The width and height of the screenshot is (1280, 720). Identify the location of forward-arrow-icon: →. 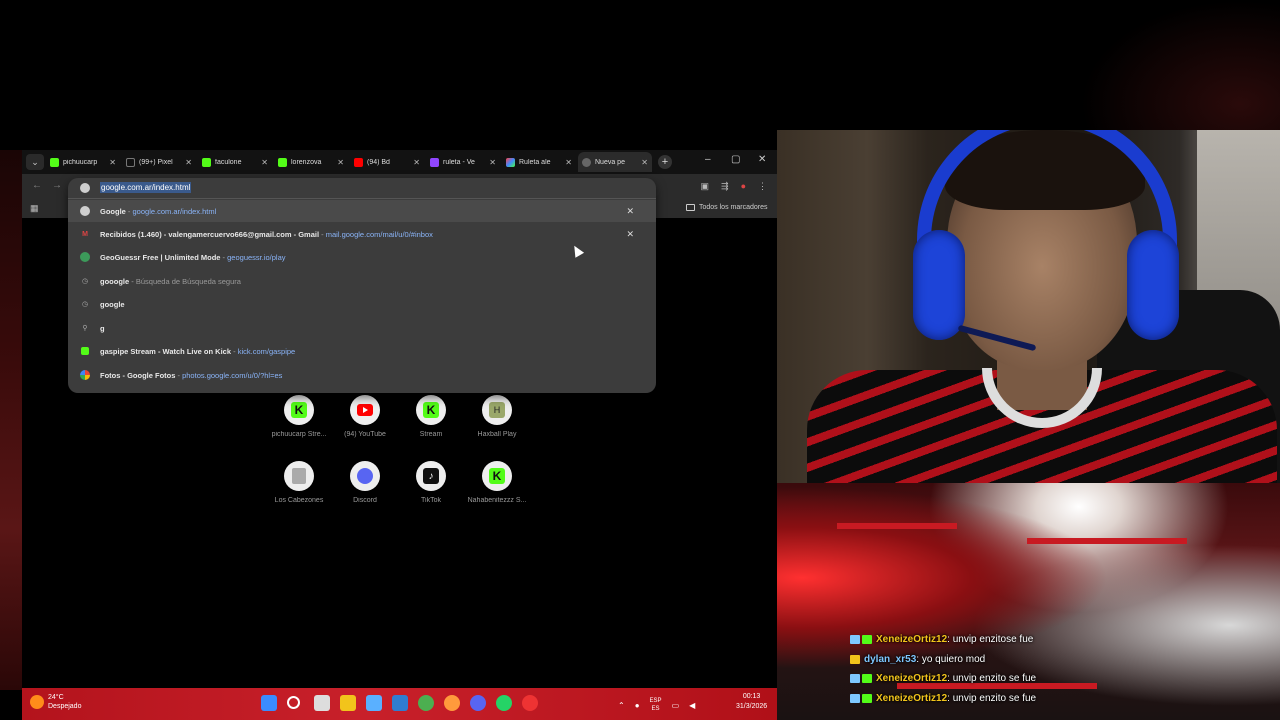
(57, 185).